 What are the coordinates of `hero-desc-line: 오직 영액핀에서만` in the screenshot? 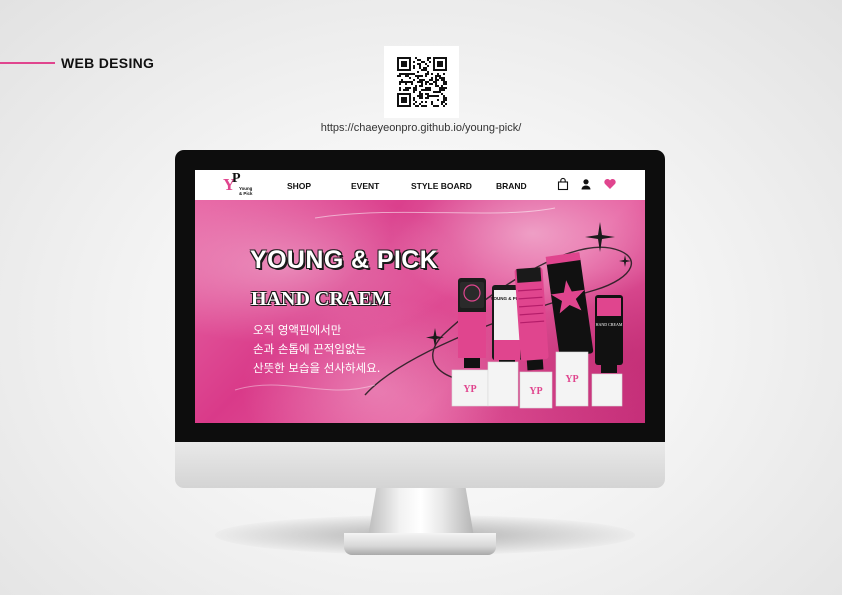 It's located at (297, 330).